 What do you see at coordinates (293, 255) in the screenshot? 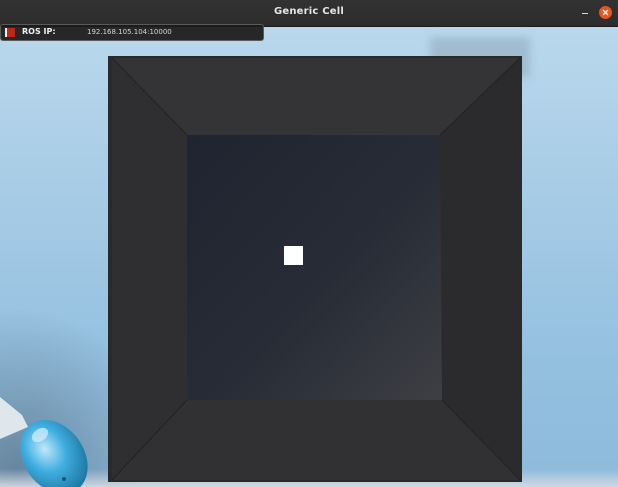
I see `target-marker` at bounding box center [293, 255].